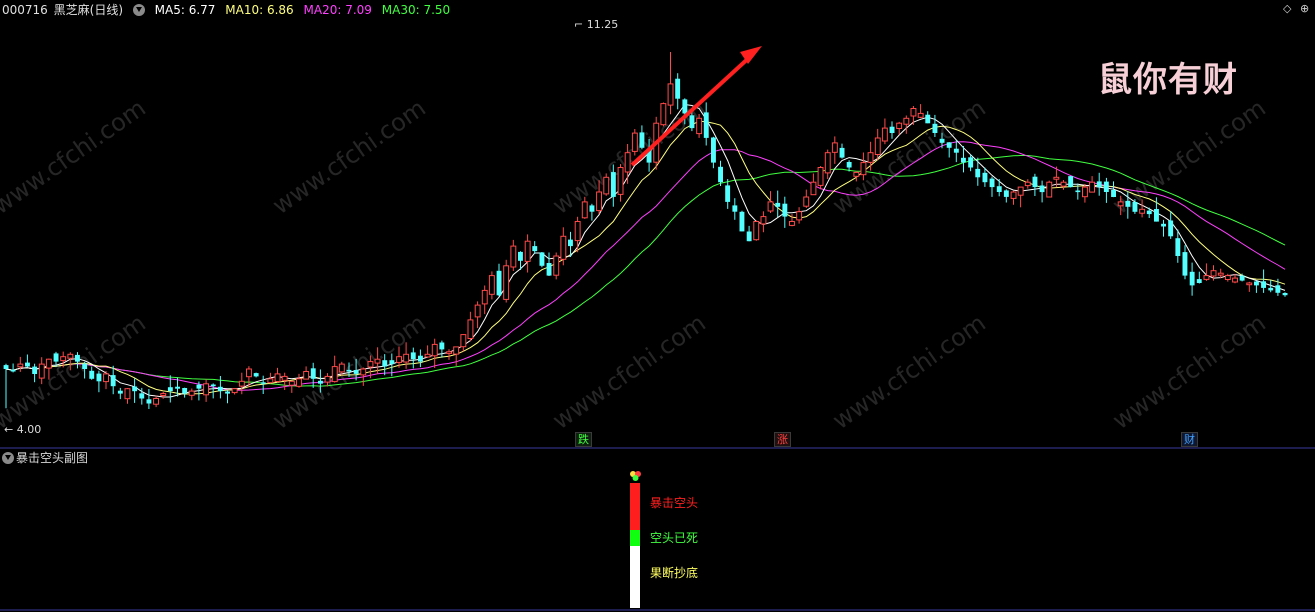 This screenshot has height=612, width=1315. Describe the element at coordinates (75, 157) in the screenshot. I see `watermark-text: www.cfchi.com` at that location.